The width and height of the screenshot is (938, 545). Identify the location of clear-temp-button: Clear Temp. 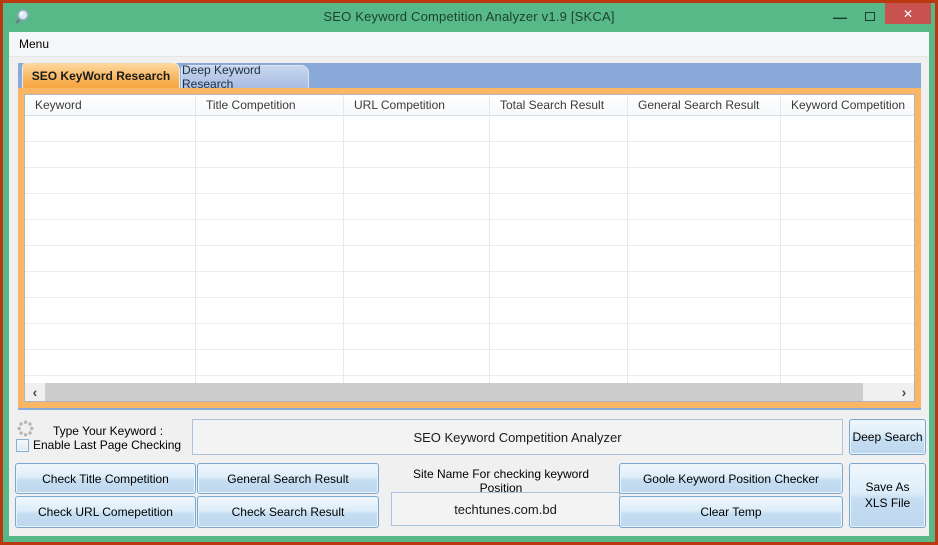
(731, 512).